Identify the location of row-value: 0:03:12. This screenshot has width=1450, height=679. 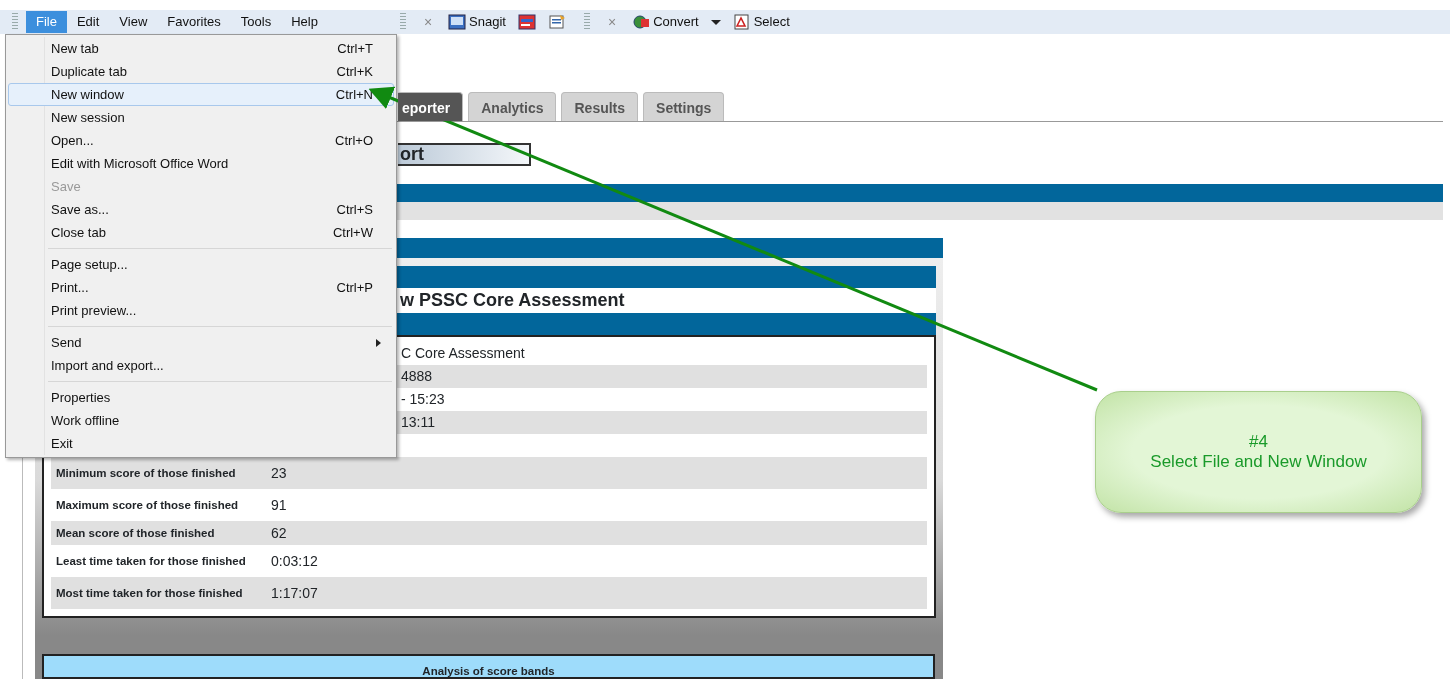
(294, 561).